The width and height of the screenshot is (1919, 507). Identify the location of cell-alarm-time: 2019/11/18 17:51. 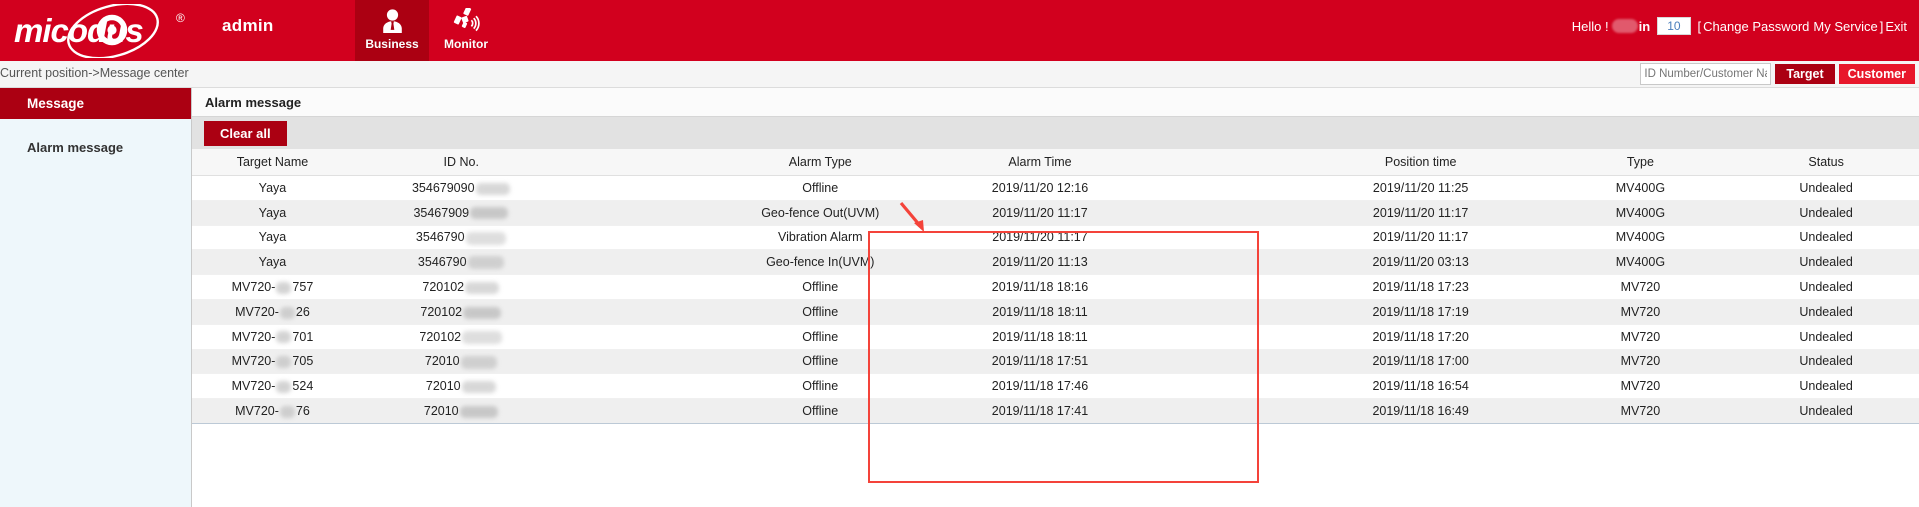
(1040, 362).